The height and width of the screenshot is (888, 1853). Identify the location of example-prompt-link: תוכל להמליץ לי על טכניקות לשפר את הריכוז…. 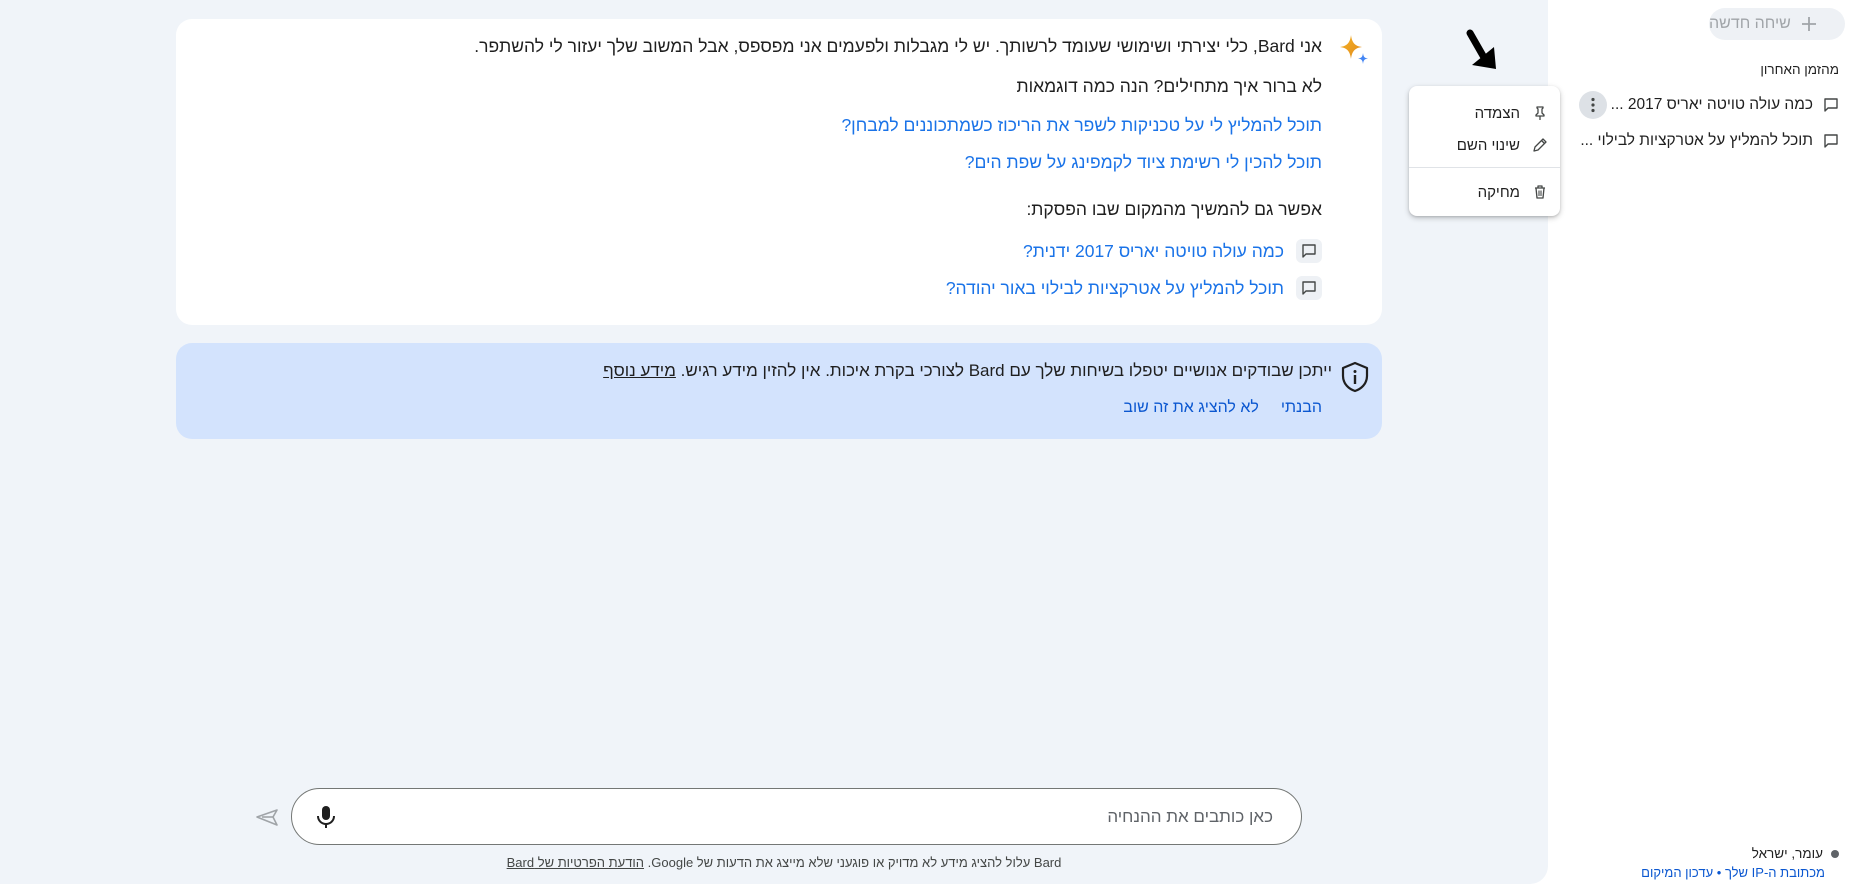
(782, 125).